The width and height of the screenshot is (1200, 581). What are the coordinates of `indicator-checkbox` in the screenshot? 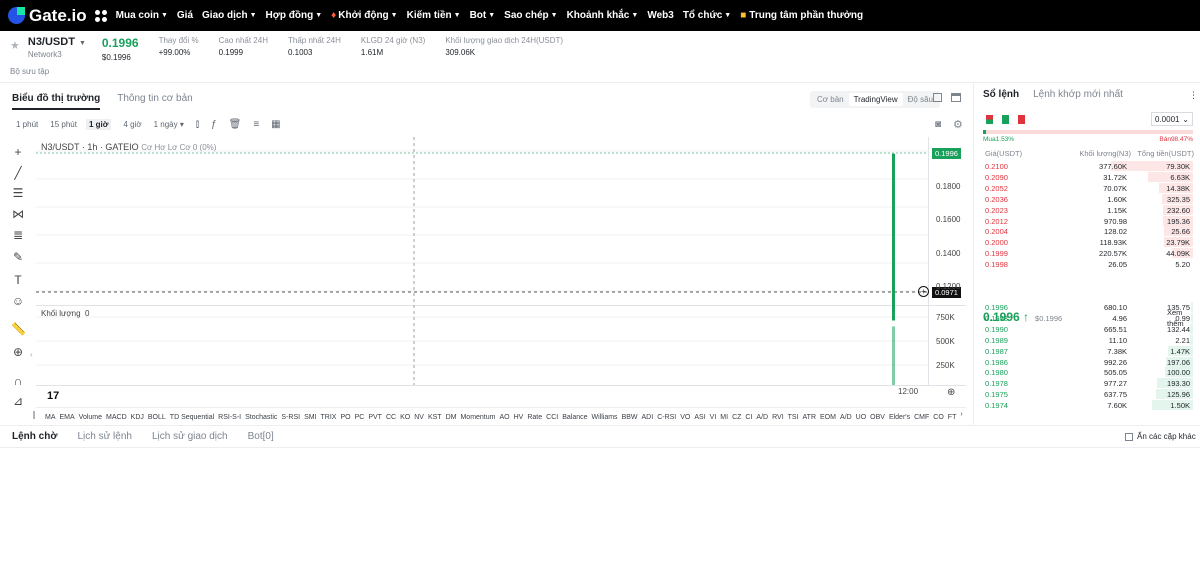 It's located at (34, 414).